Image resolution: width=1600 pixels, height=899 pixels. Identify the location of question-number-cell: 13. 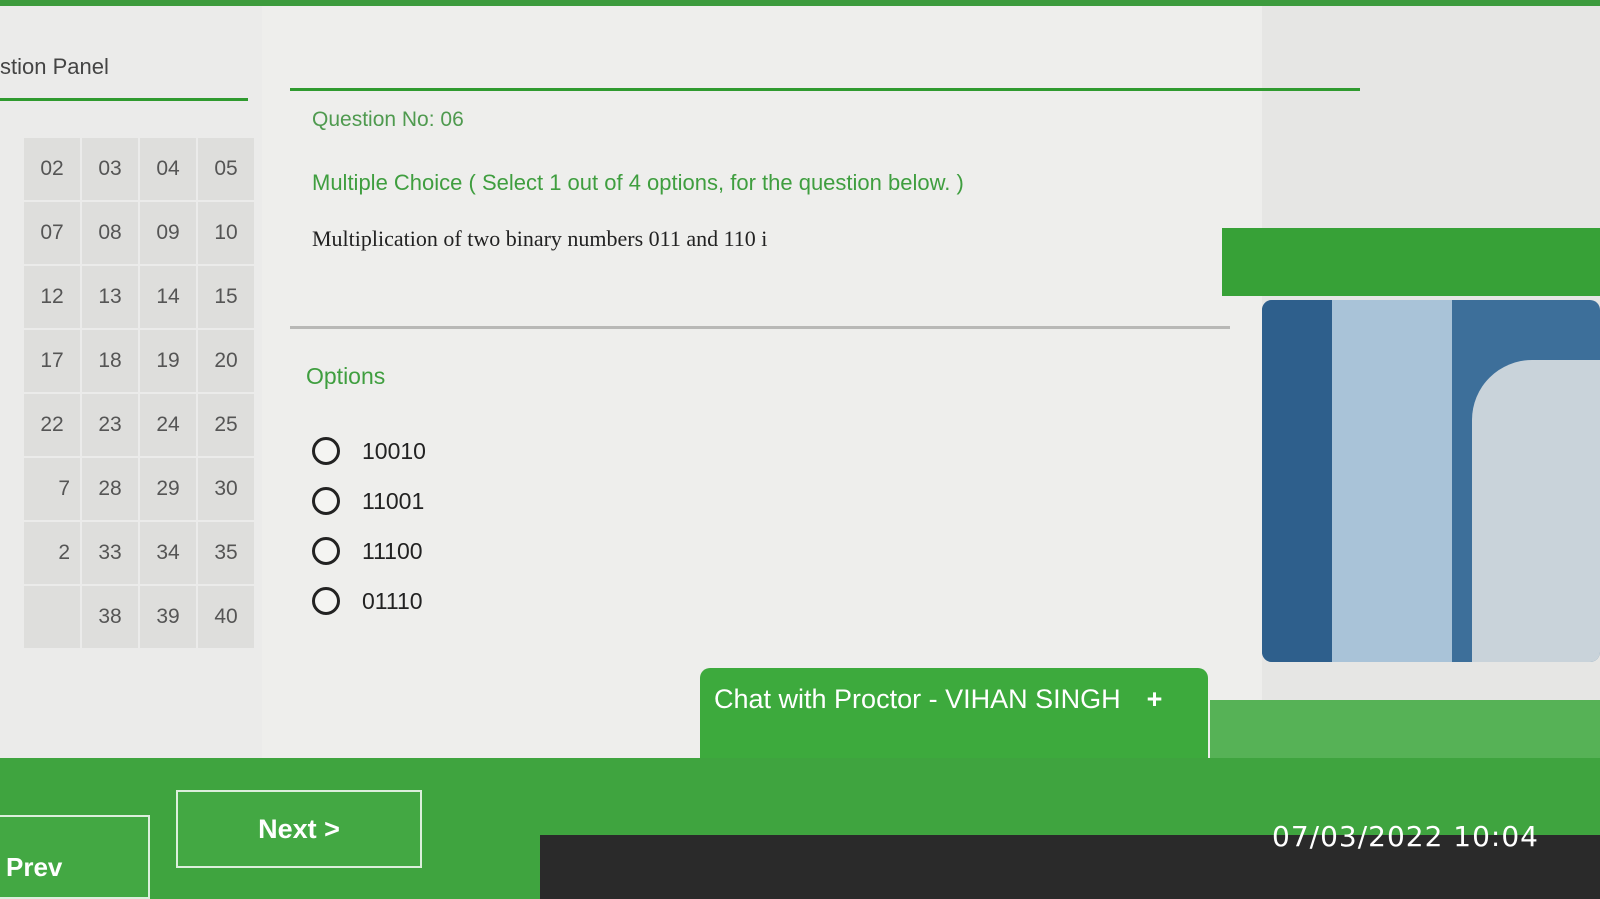
(110, 297).